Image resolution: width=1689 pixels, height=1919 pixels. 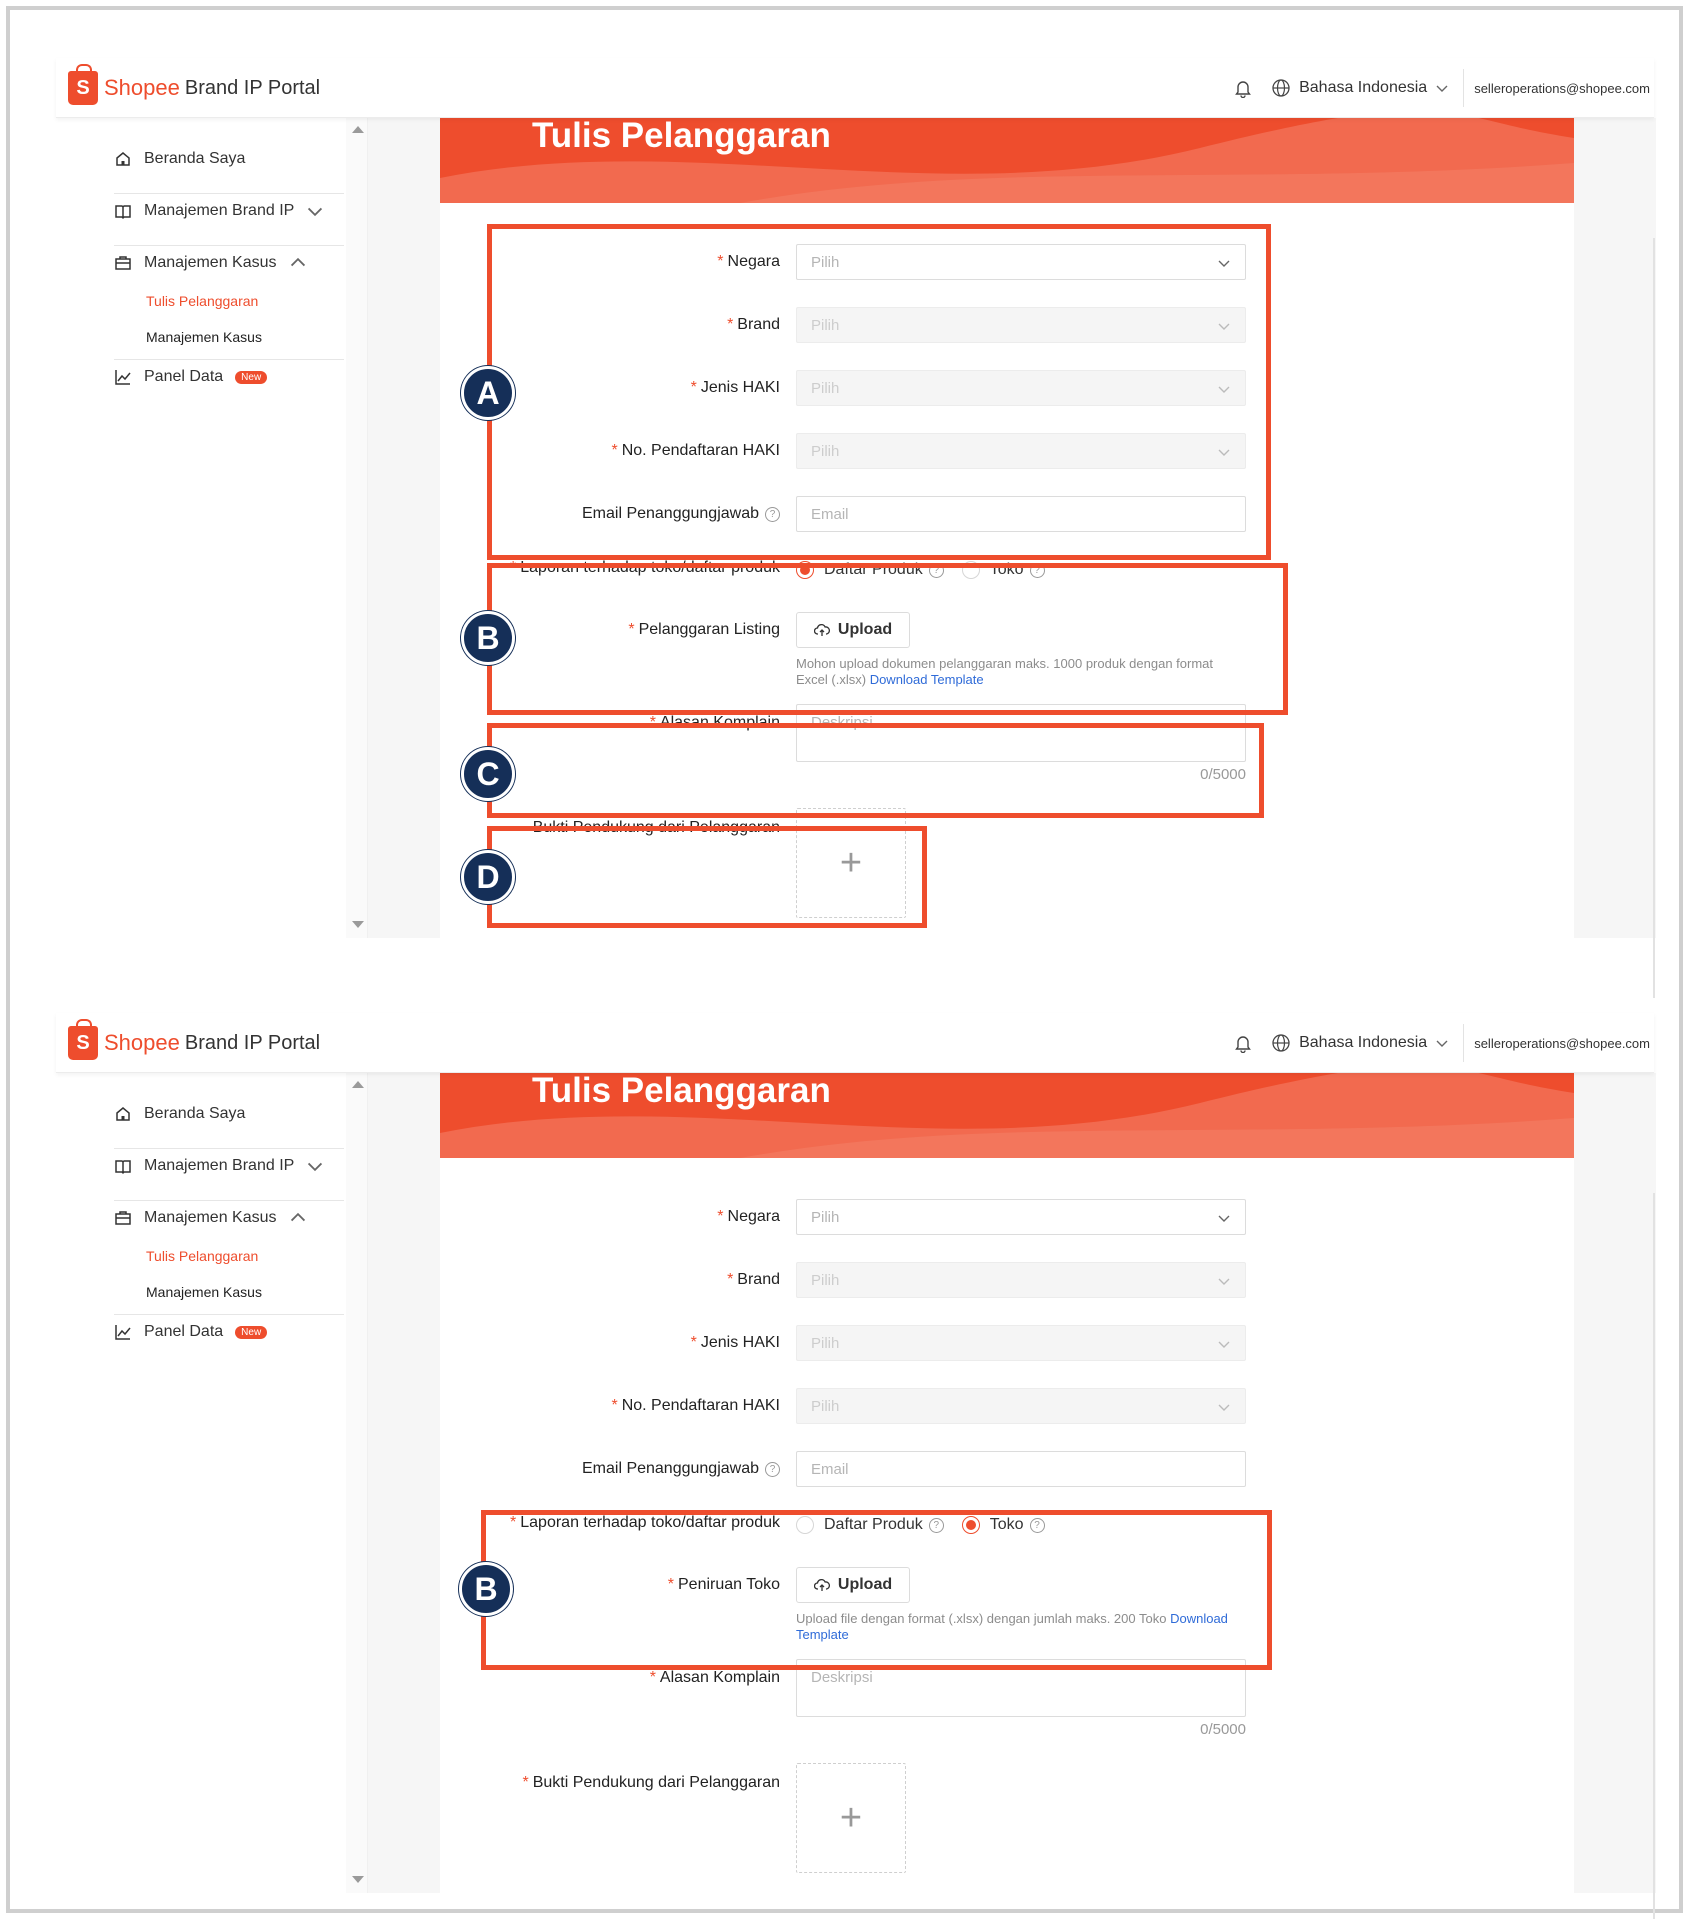 What do you see at coordinates (123, 377) in the screenshot?
I see `chart-icon` at bounding box center [123, 377].